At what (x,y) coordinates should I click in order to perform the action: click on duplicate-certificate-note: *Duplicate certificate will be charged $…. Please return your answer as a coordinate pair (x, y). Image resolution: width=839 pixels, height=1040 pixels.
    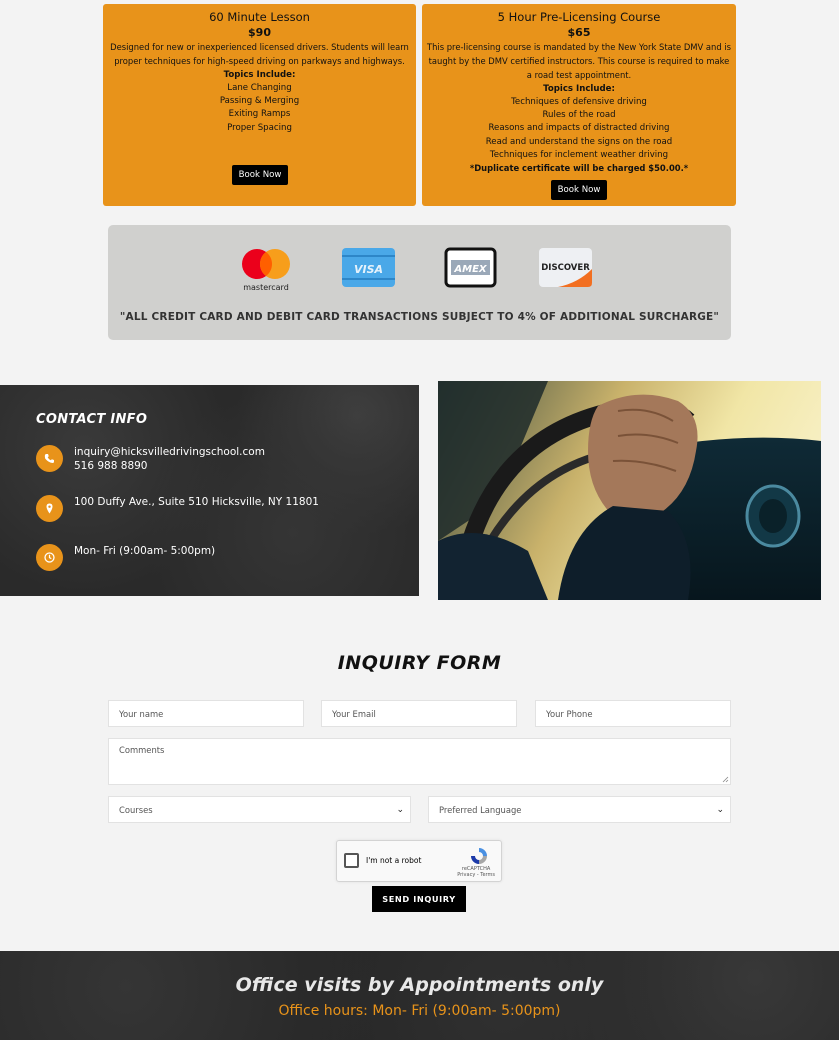
    Looking at the image, I should click on (579, 168).